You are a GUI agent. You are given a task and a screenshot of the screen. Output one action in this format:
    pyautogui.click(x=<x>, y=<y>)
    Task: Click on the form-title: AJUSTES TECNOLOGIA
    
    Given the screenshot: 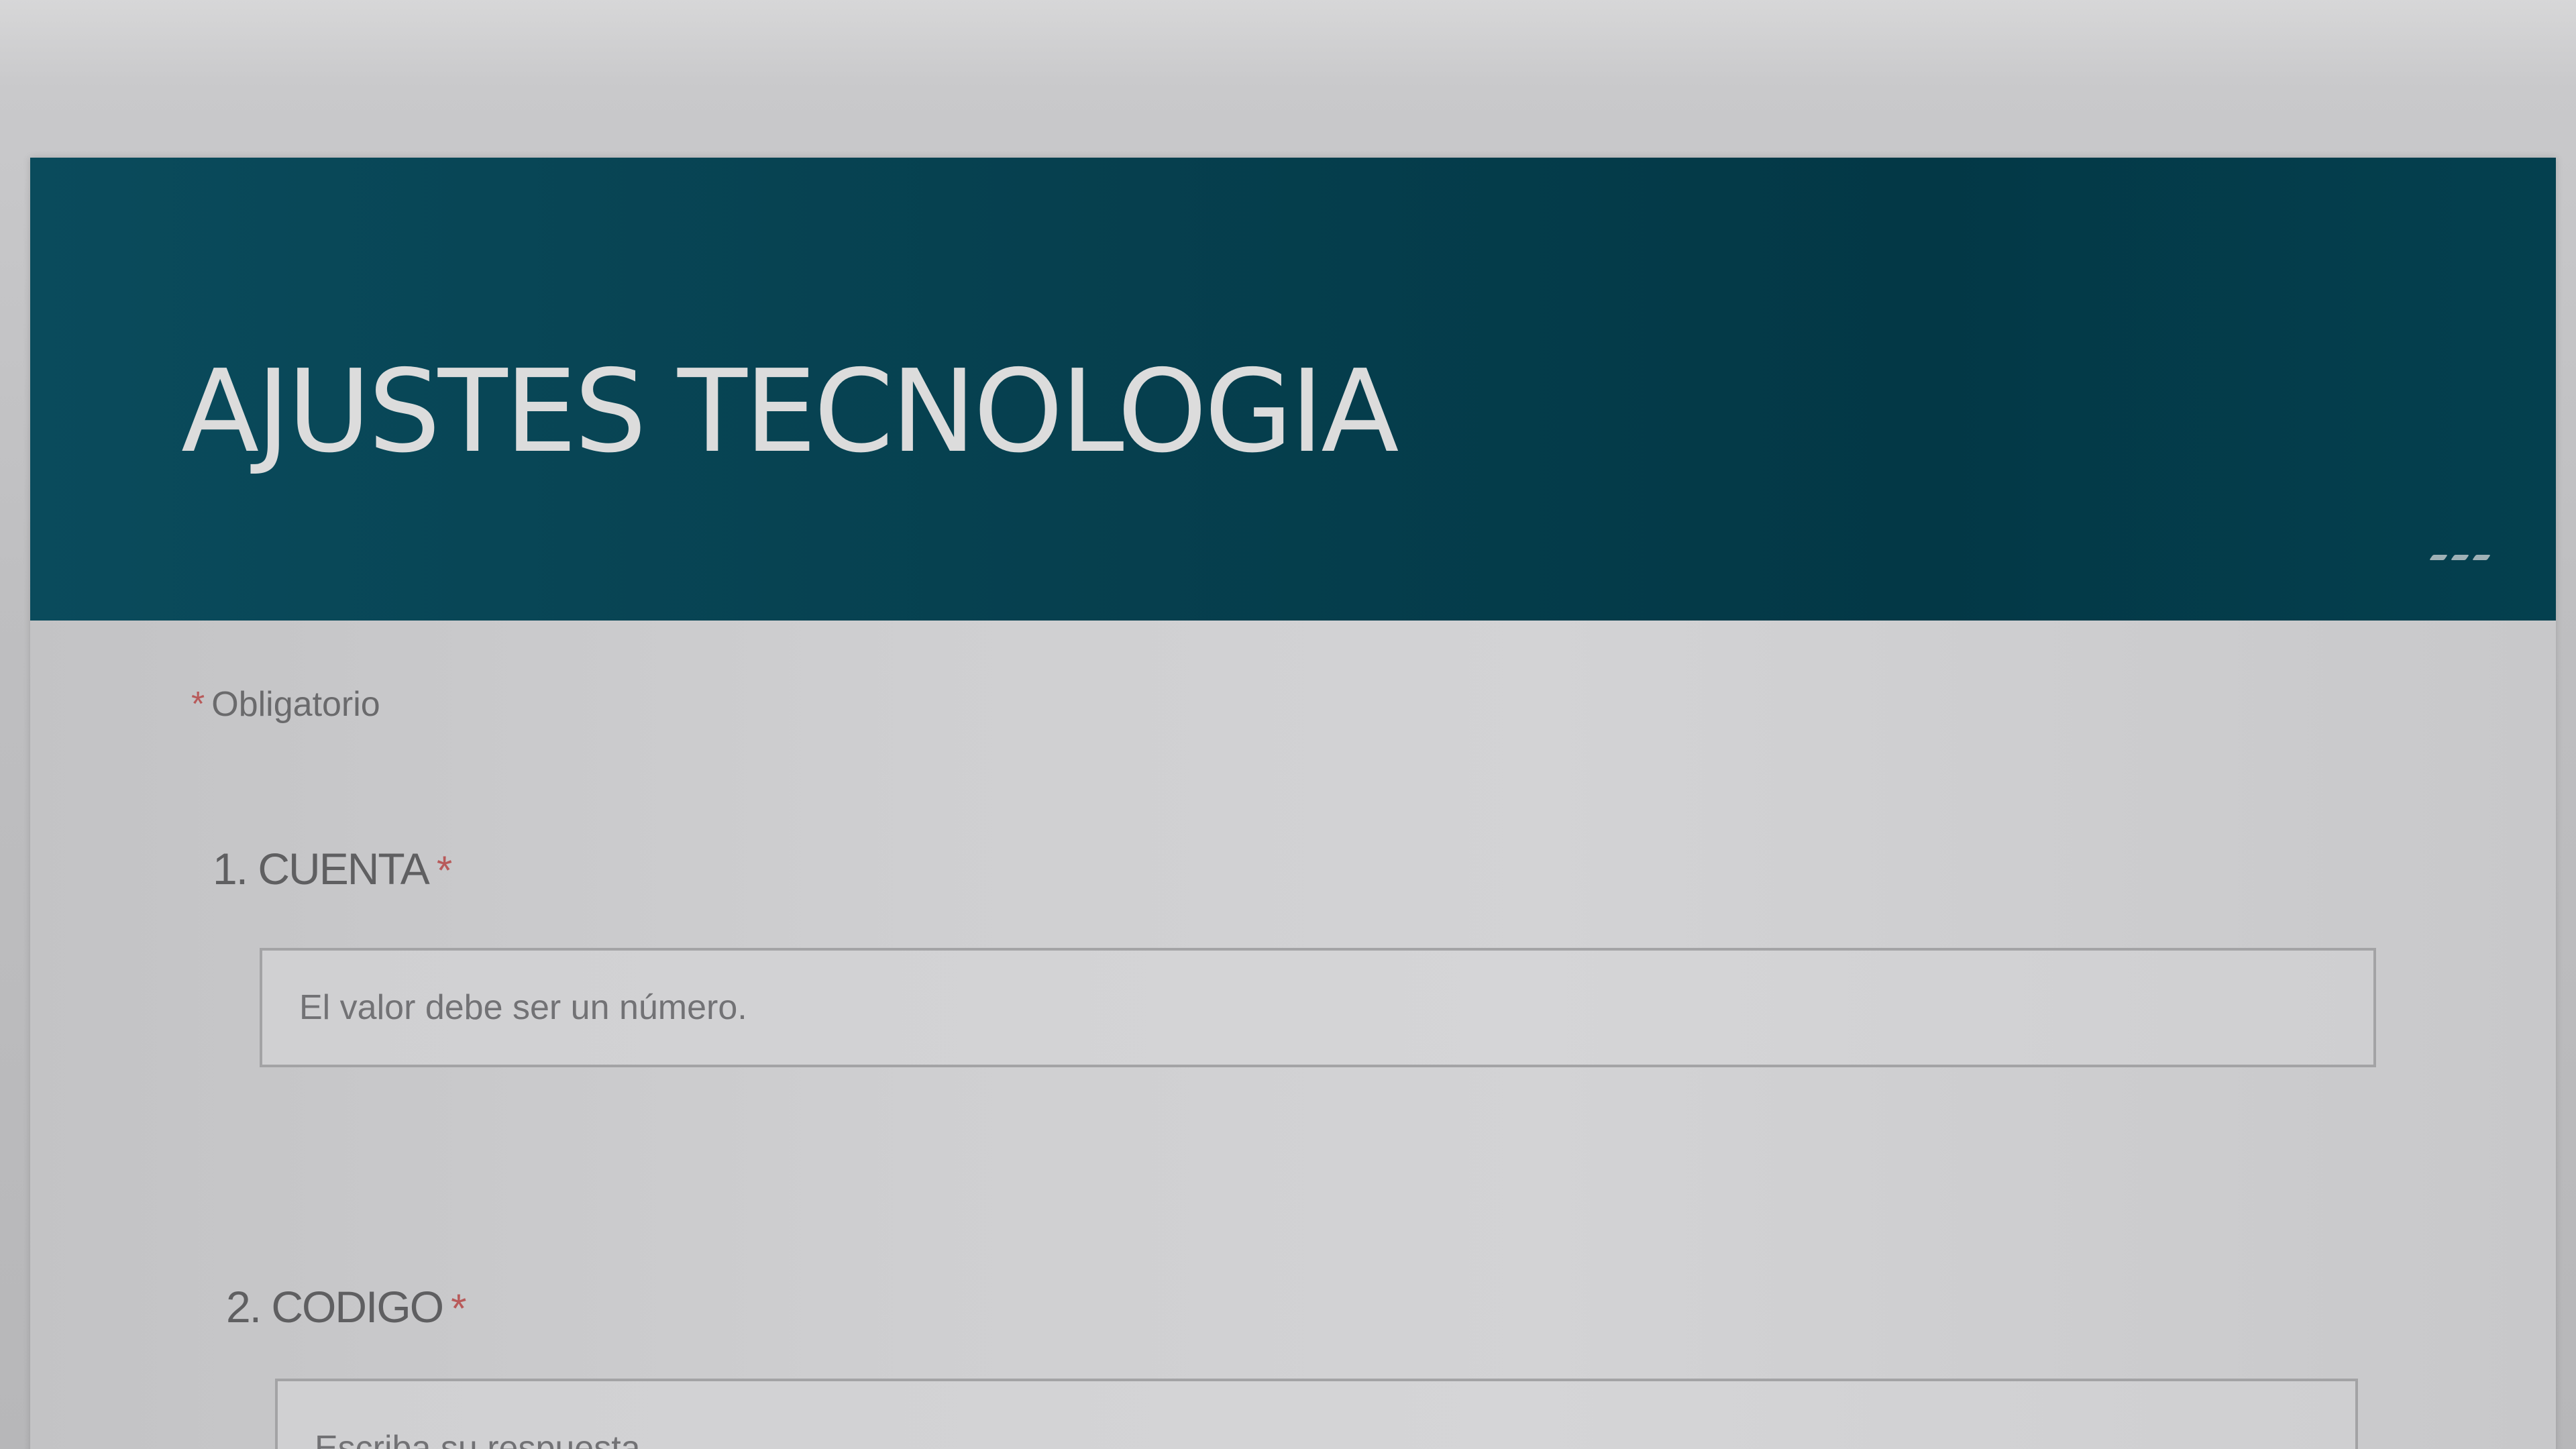 What is the action you would take?
    pyautogui.click(x=790, y=411)
    